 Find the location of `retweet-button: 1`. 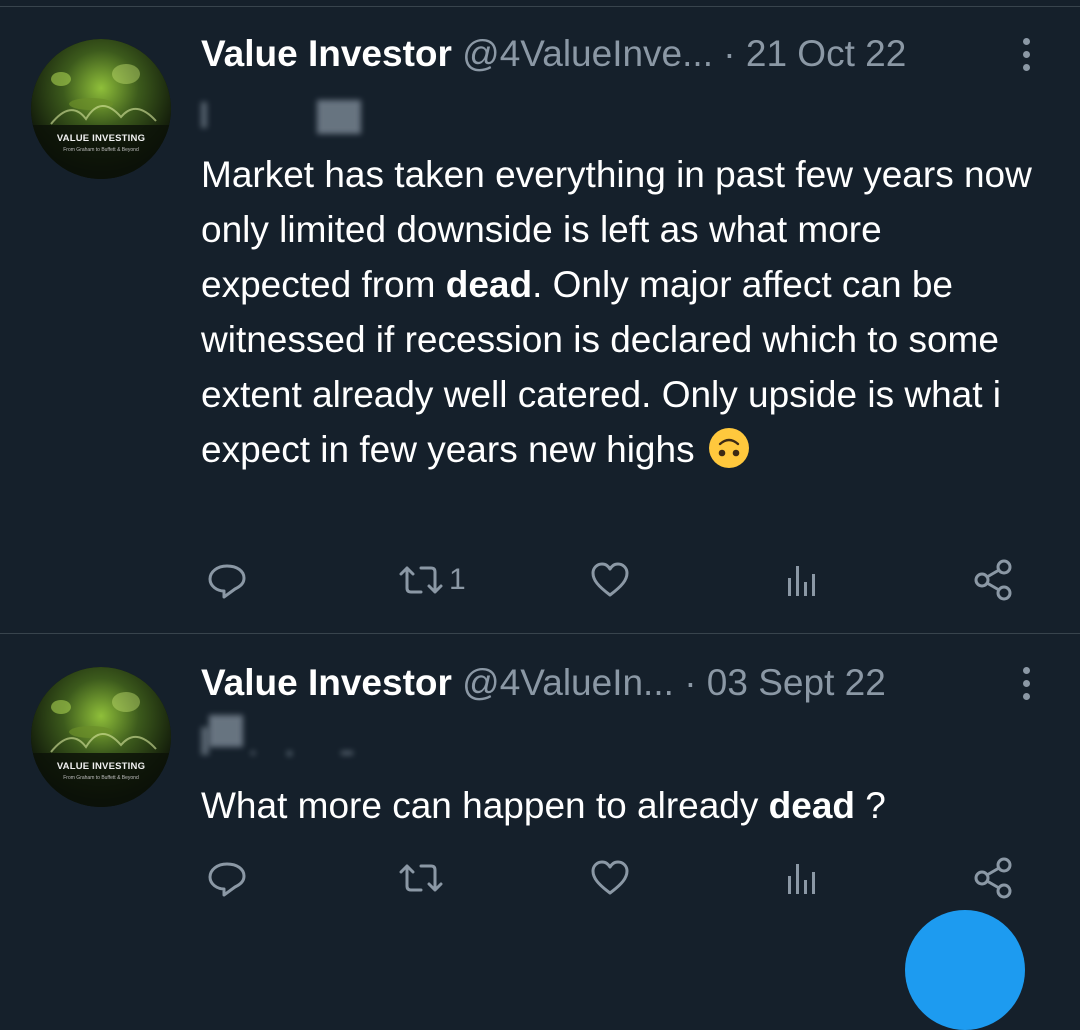

retweet-button: 1 is located at coordinates (430, 580).